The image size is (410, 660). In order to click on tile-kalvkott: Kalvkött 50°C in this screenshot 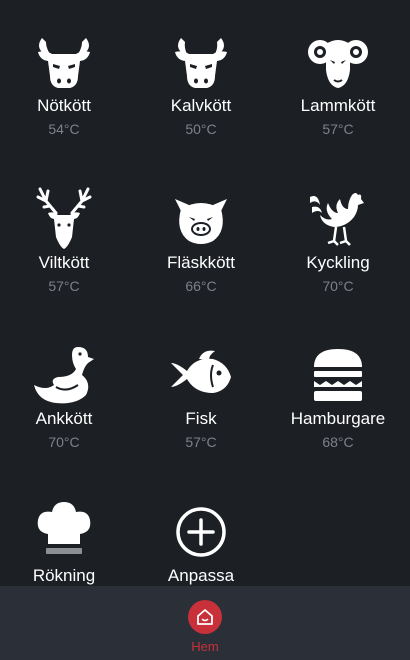, I will do `click(201, 75)`.